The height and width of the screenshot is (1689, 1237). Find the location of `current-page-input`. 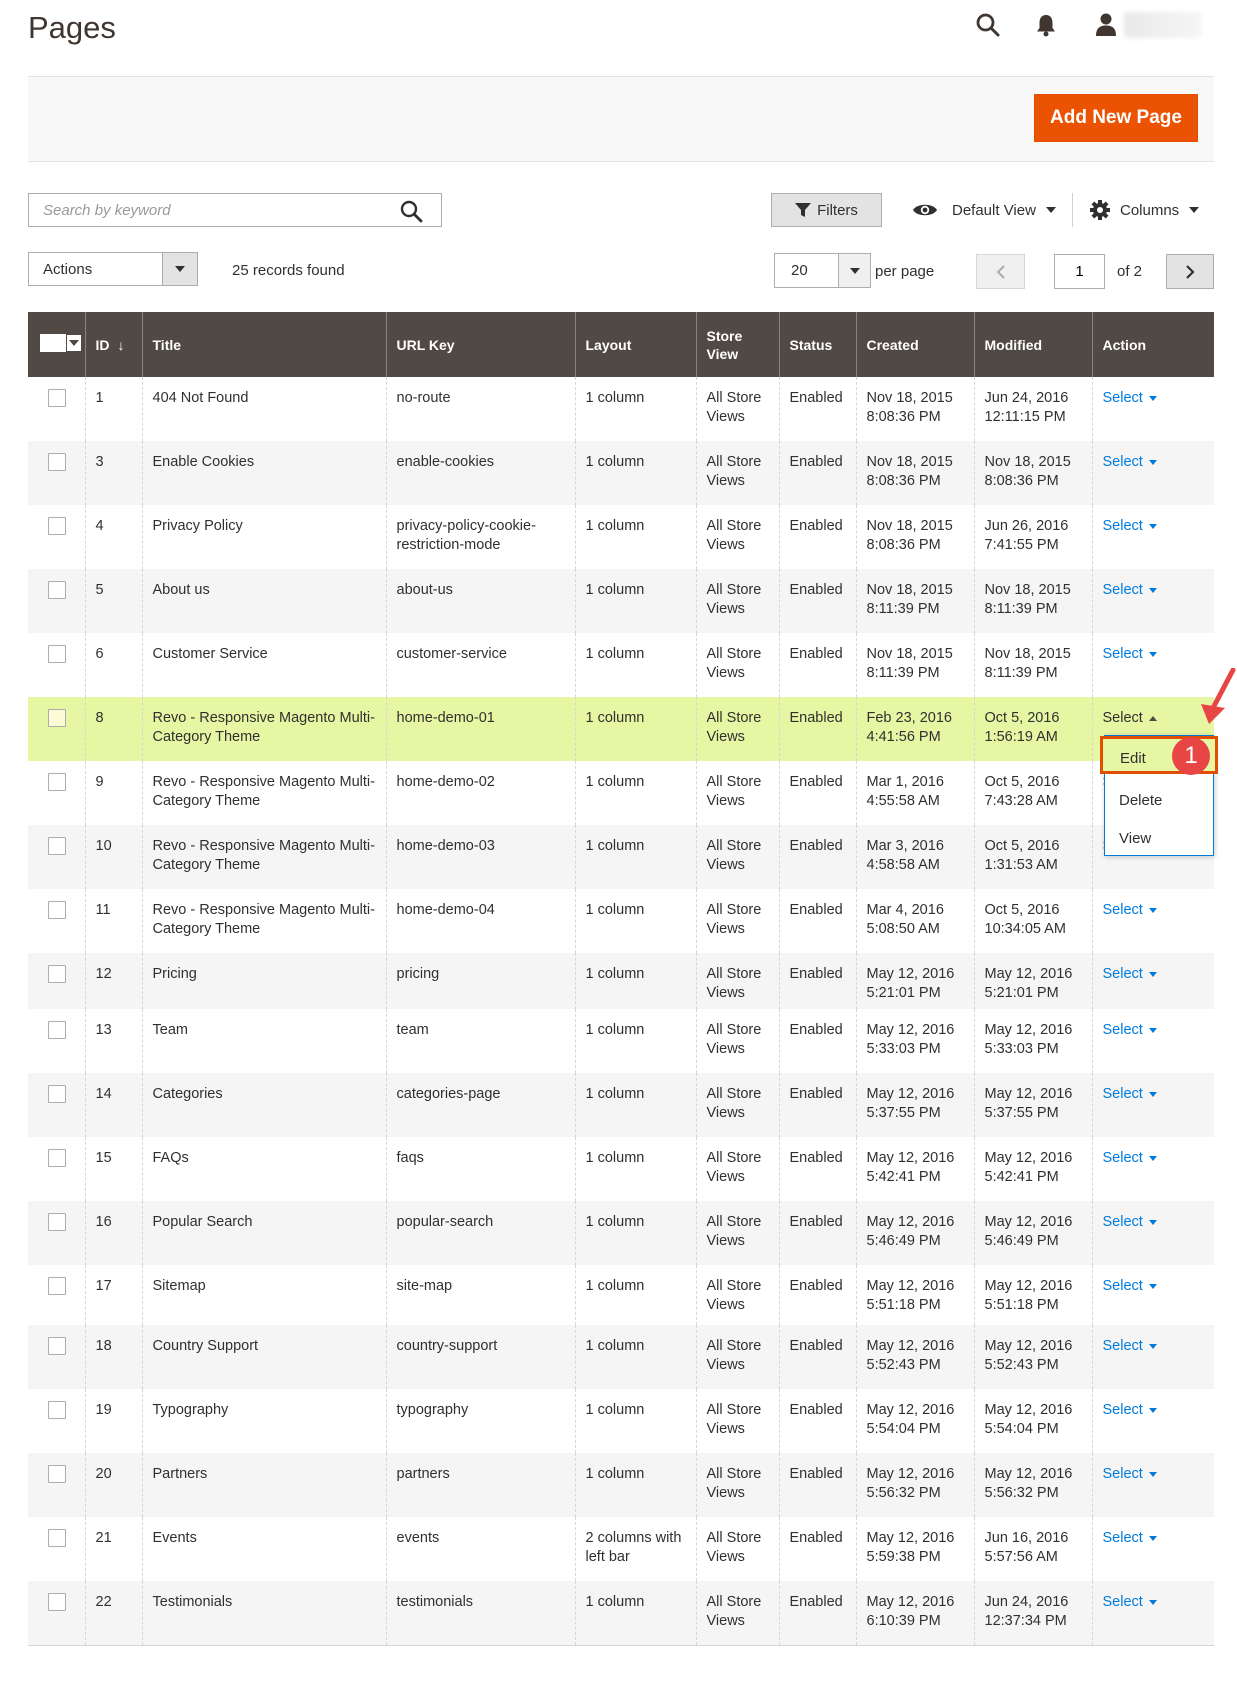

current-page-input is located at coordinates (1079, 271).